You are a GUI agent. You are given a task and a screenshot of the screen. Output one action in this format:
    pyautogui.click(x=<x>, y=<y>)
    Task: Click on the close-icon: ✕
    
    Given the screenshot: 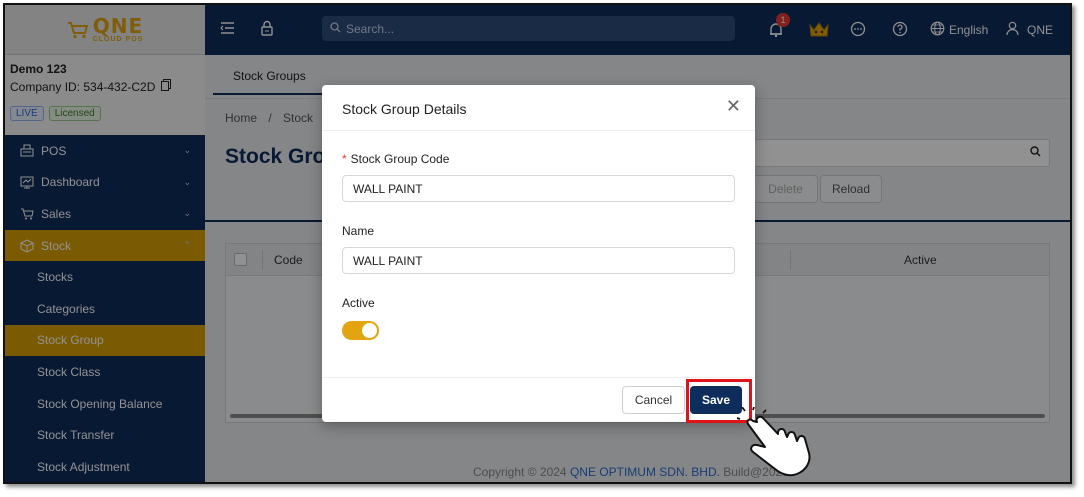 What is the action you would take?
    pyautogui.click(x=733, y=106)
    